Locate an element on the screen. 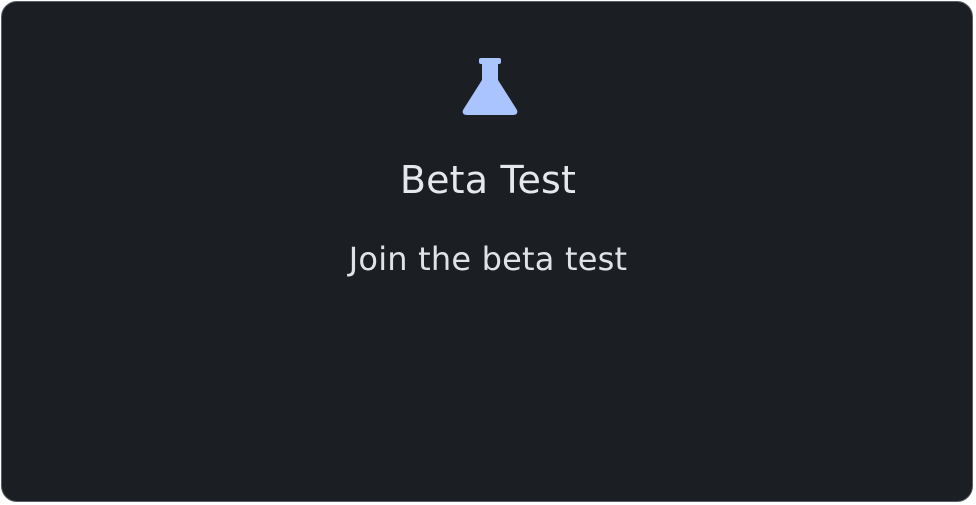  flask-icon is located at coordinates (490, 87).